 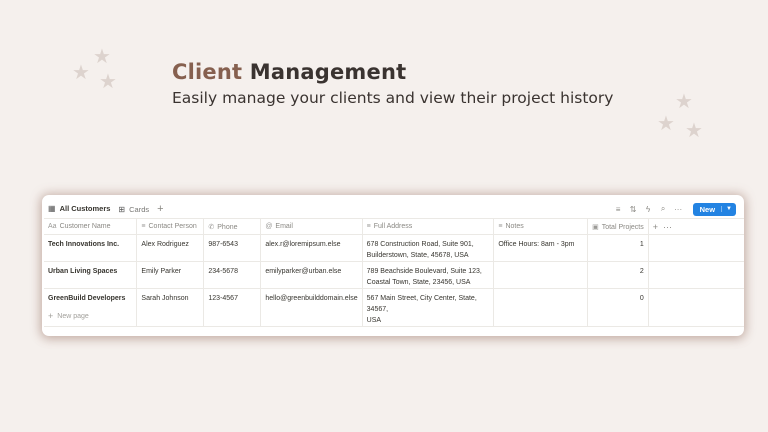 I want to click on address-line: Coastal Town, State, 23456, USA, so click(x=418, y=282).